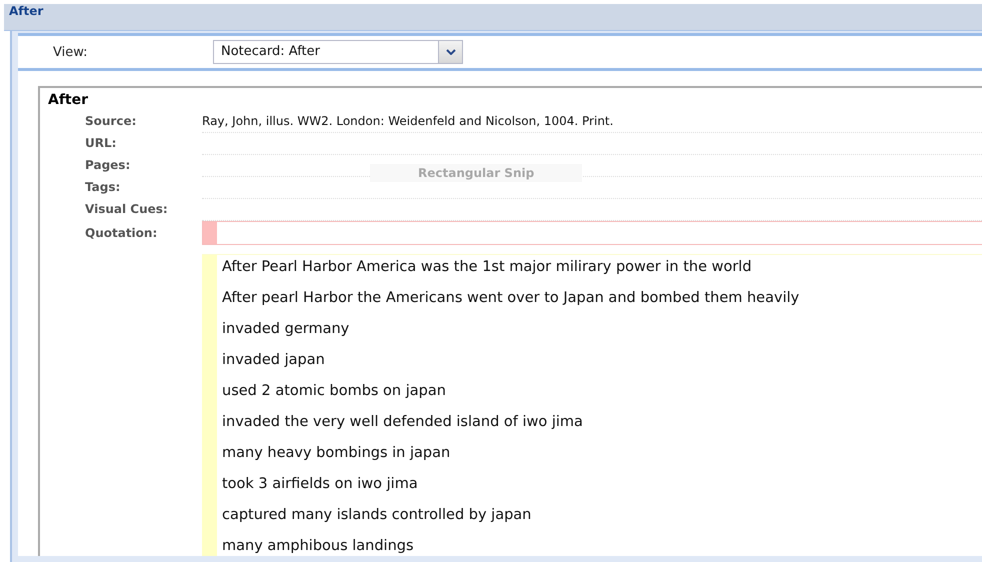 The height and width of the screenshot is (562, 982). Describe the element at coordinates (476, 173) in the screenshot. I see `snip-hint: Rectangular Snip` at that location.